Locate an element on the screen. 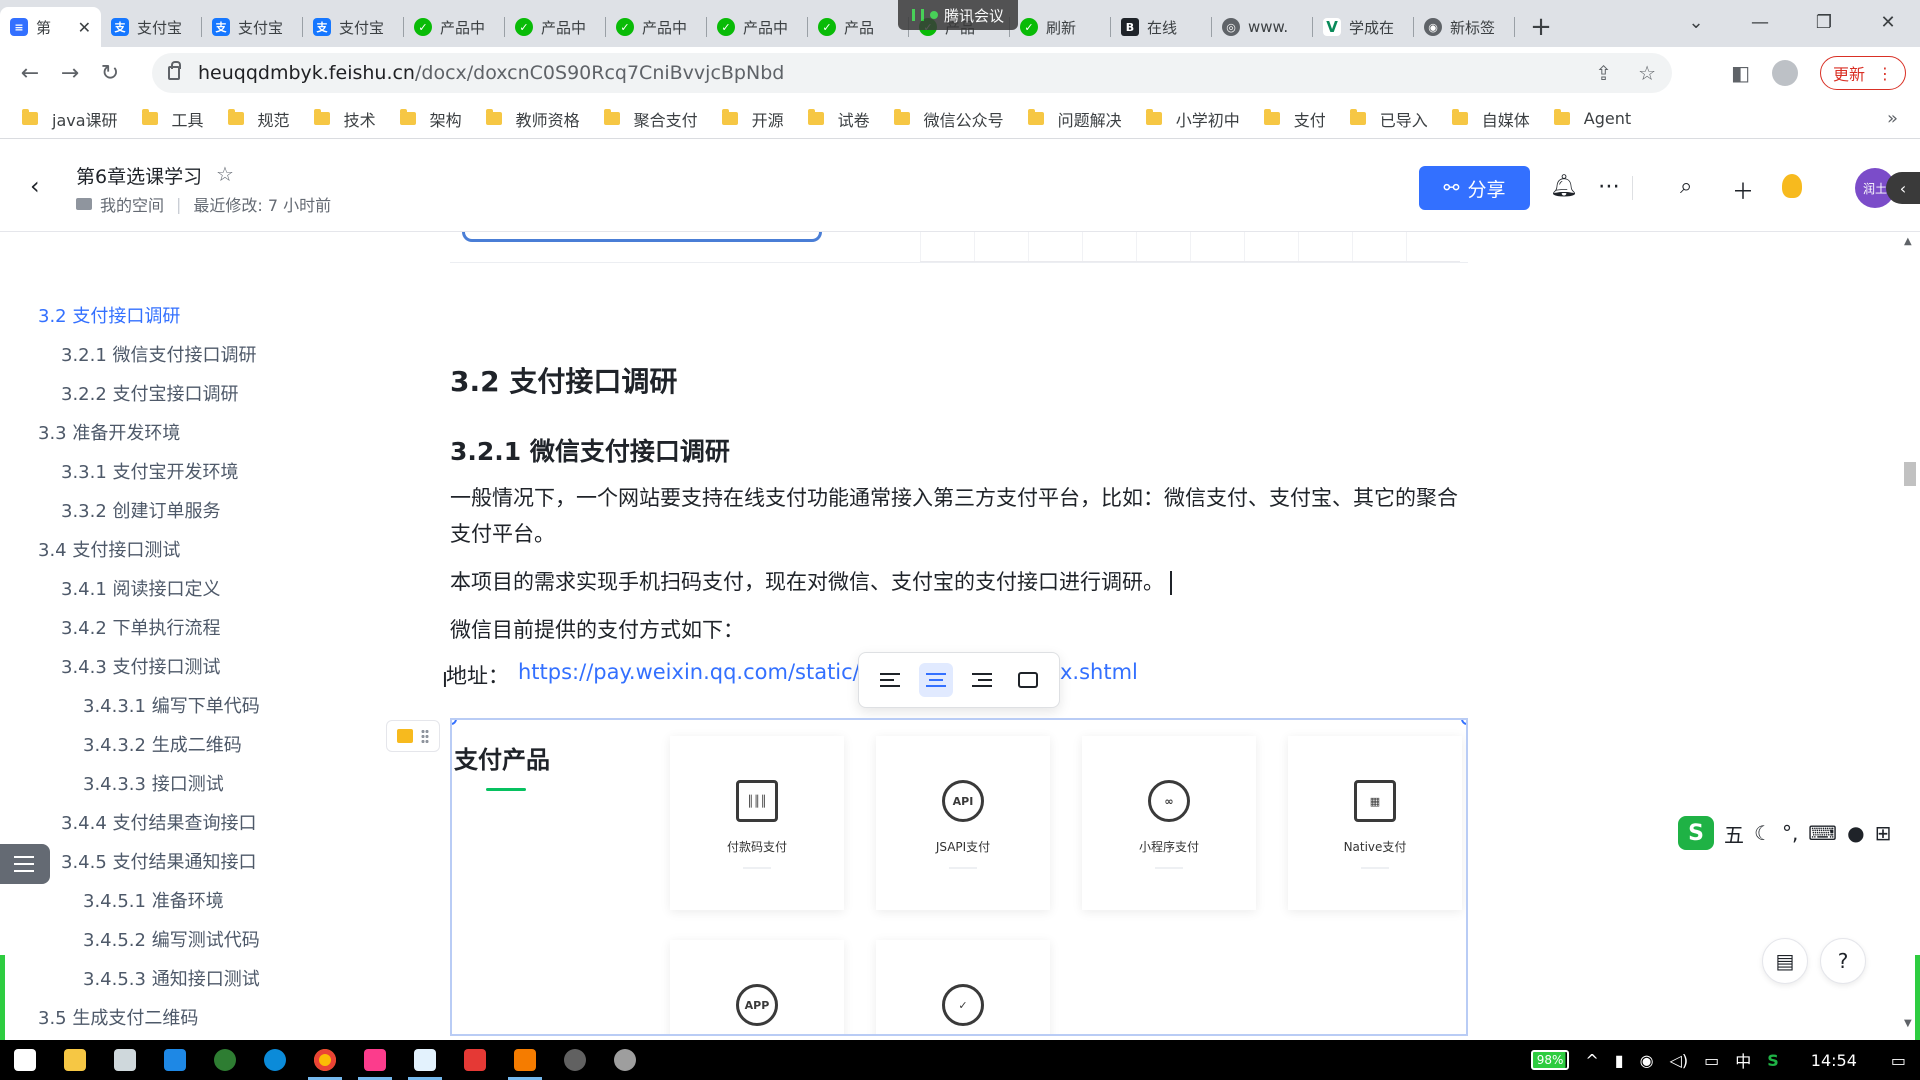 Image resolution: width=1920 pixels, height=1080 pixels. more-icon: ⋯ is located at coordinates (1609, 186).